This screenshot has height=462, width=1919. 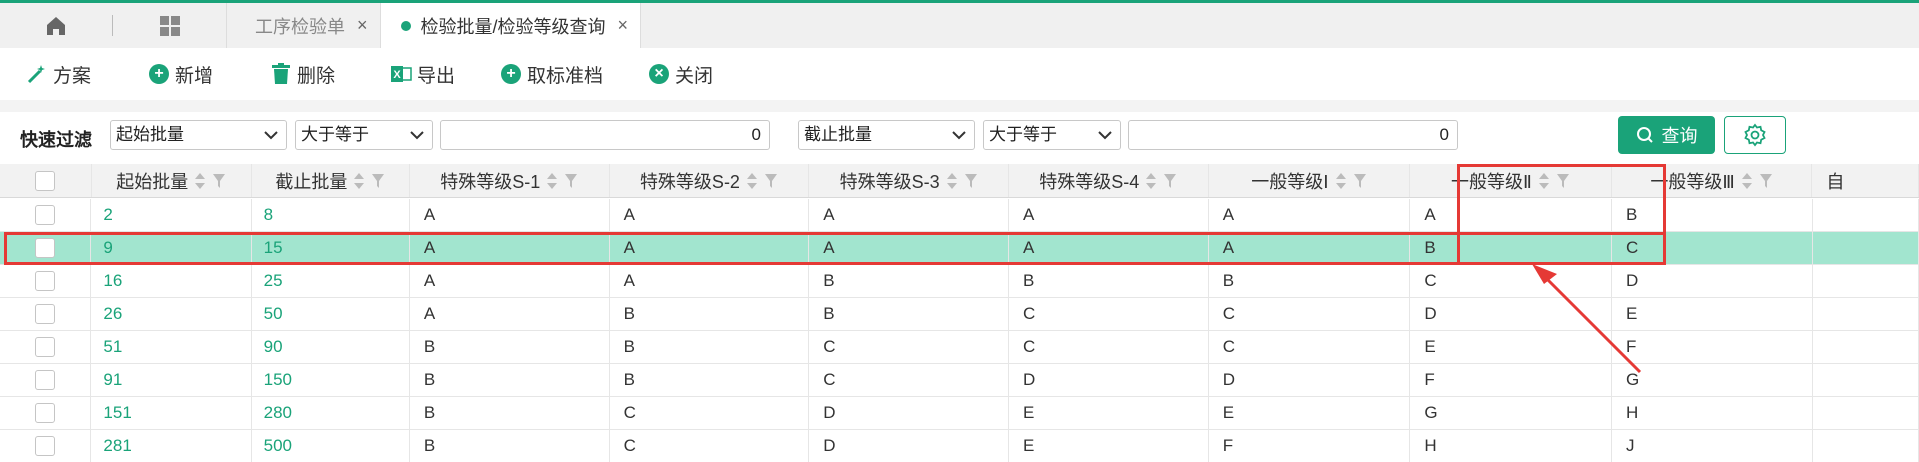 I want to click on table-cell: 15, so click(x=331, y=248).